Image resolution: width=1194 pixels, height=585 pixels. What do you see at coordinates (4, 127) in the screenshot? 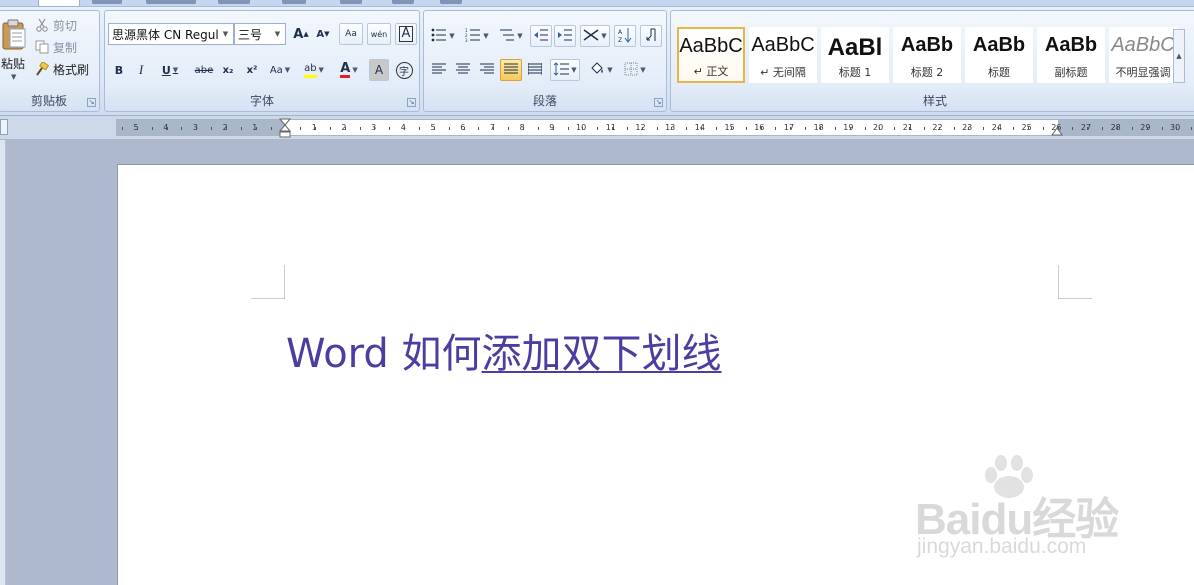
I see `tab-selector` at bounding box center [4, 127].